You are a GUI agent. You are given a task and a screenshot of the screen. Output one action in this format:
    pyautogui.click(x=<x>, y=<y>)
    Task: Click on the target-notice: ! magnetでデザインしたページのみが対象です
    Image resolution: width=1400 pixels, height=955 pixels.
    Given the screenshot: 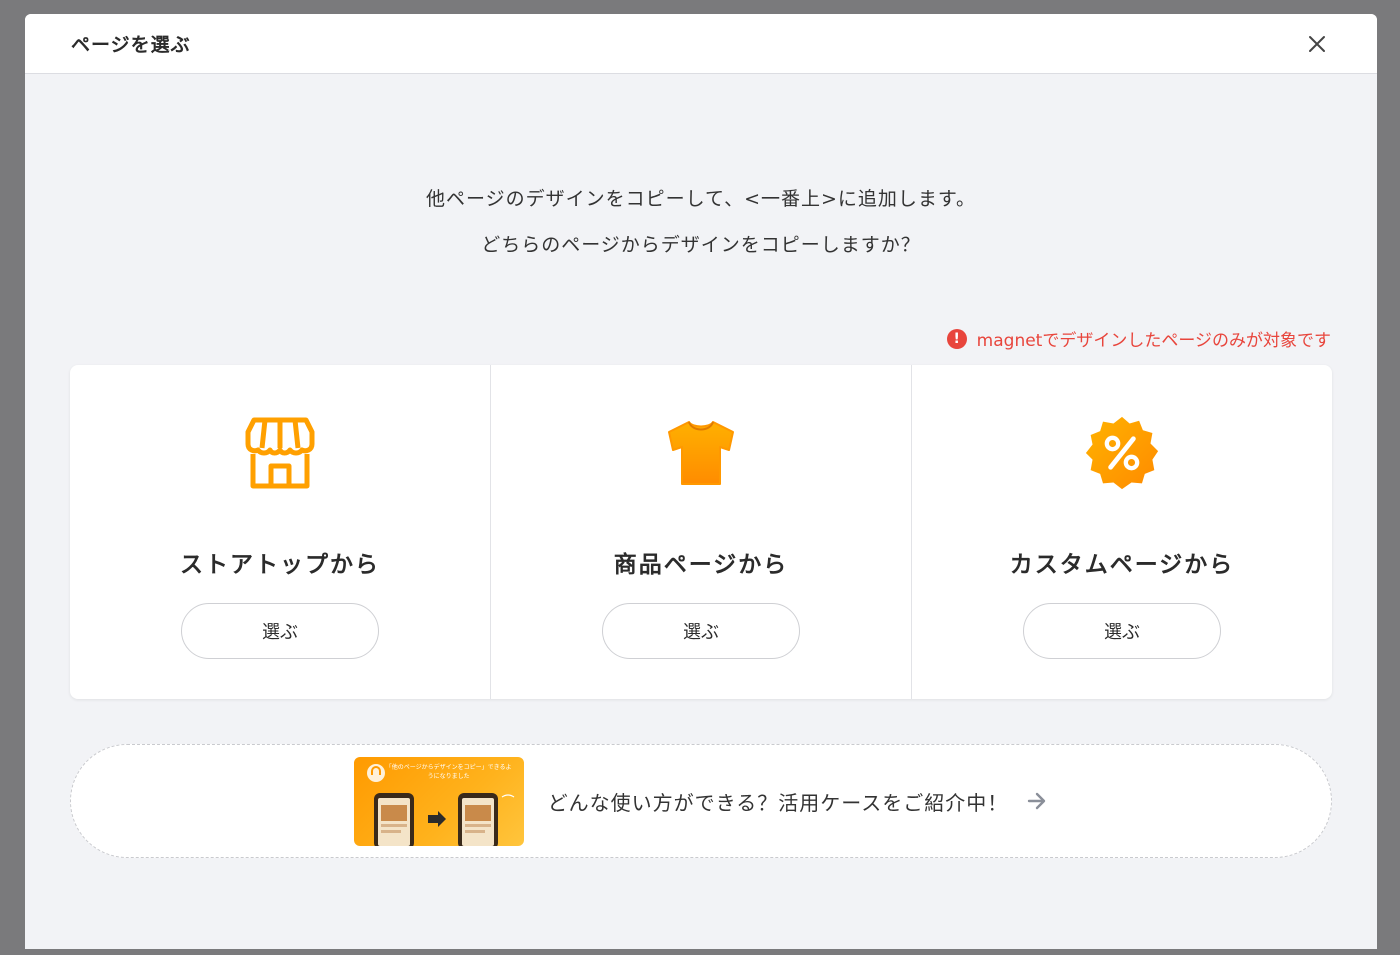 What is the action you would take?
    pyautogui.click(x=1138, y=338)
    